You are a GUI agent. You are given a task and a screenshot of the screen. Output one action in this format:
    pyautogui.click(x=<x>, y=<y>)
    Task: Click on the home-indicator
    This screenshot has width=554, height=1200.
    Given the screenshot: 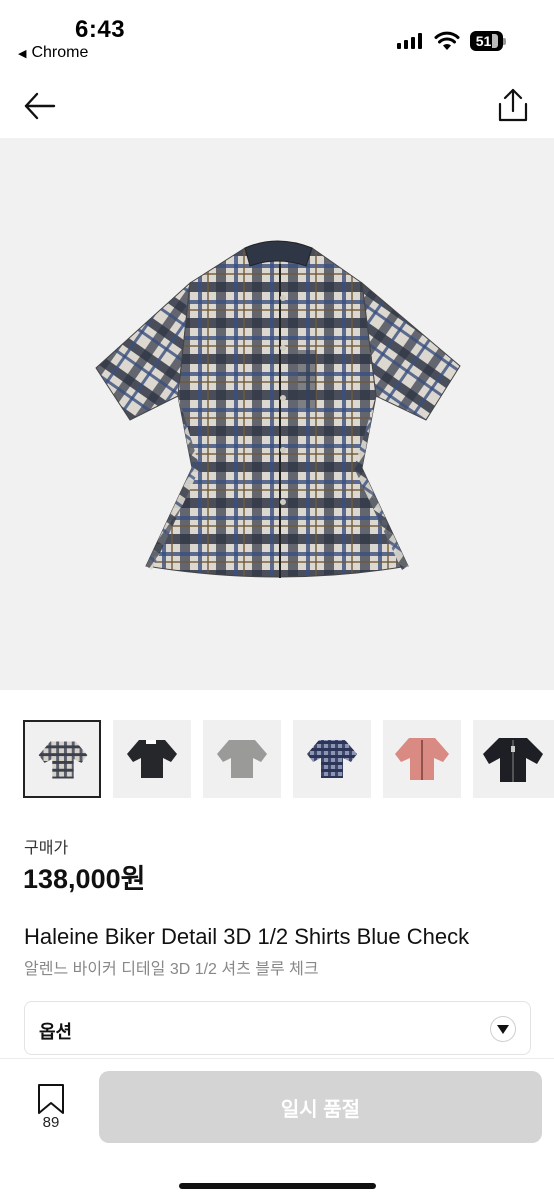 What is the action you would take?
    pyautogui.click(x=277, y=1186)
    